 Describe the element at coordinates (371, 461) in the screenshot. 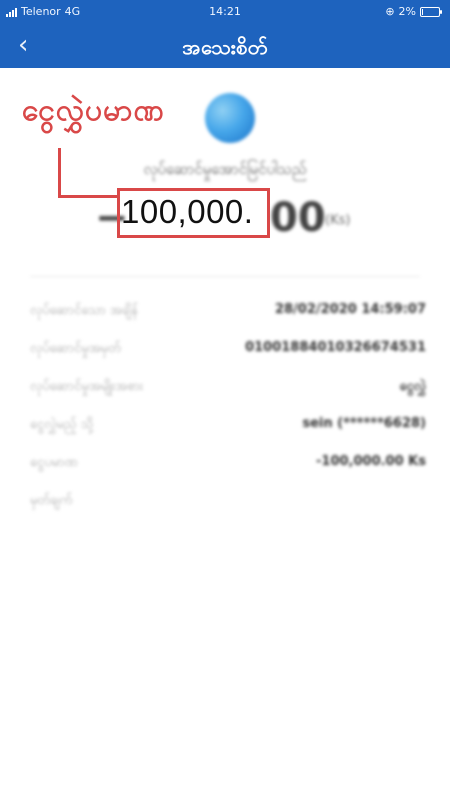

I see `detail-value: -100,000.00 Ks` at that location.